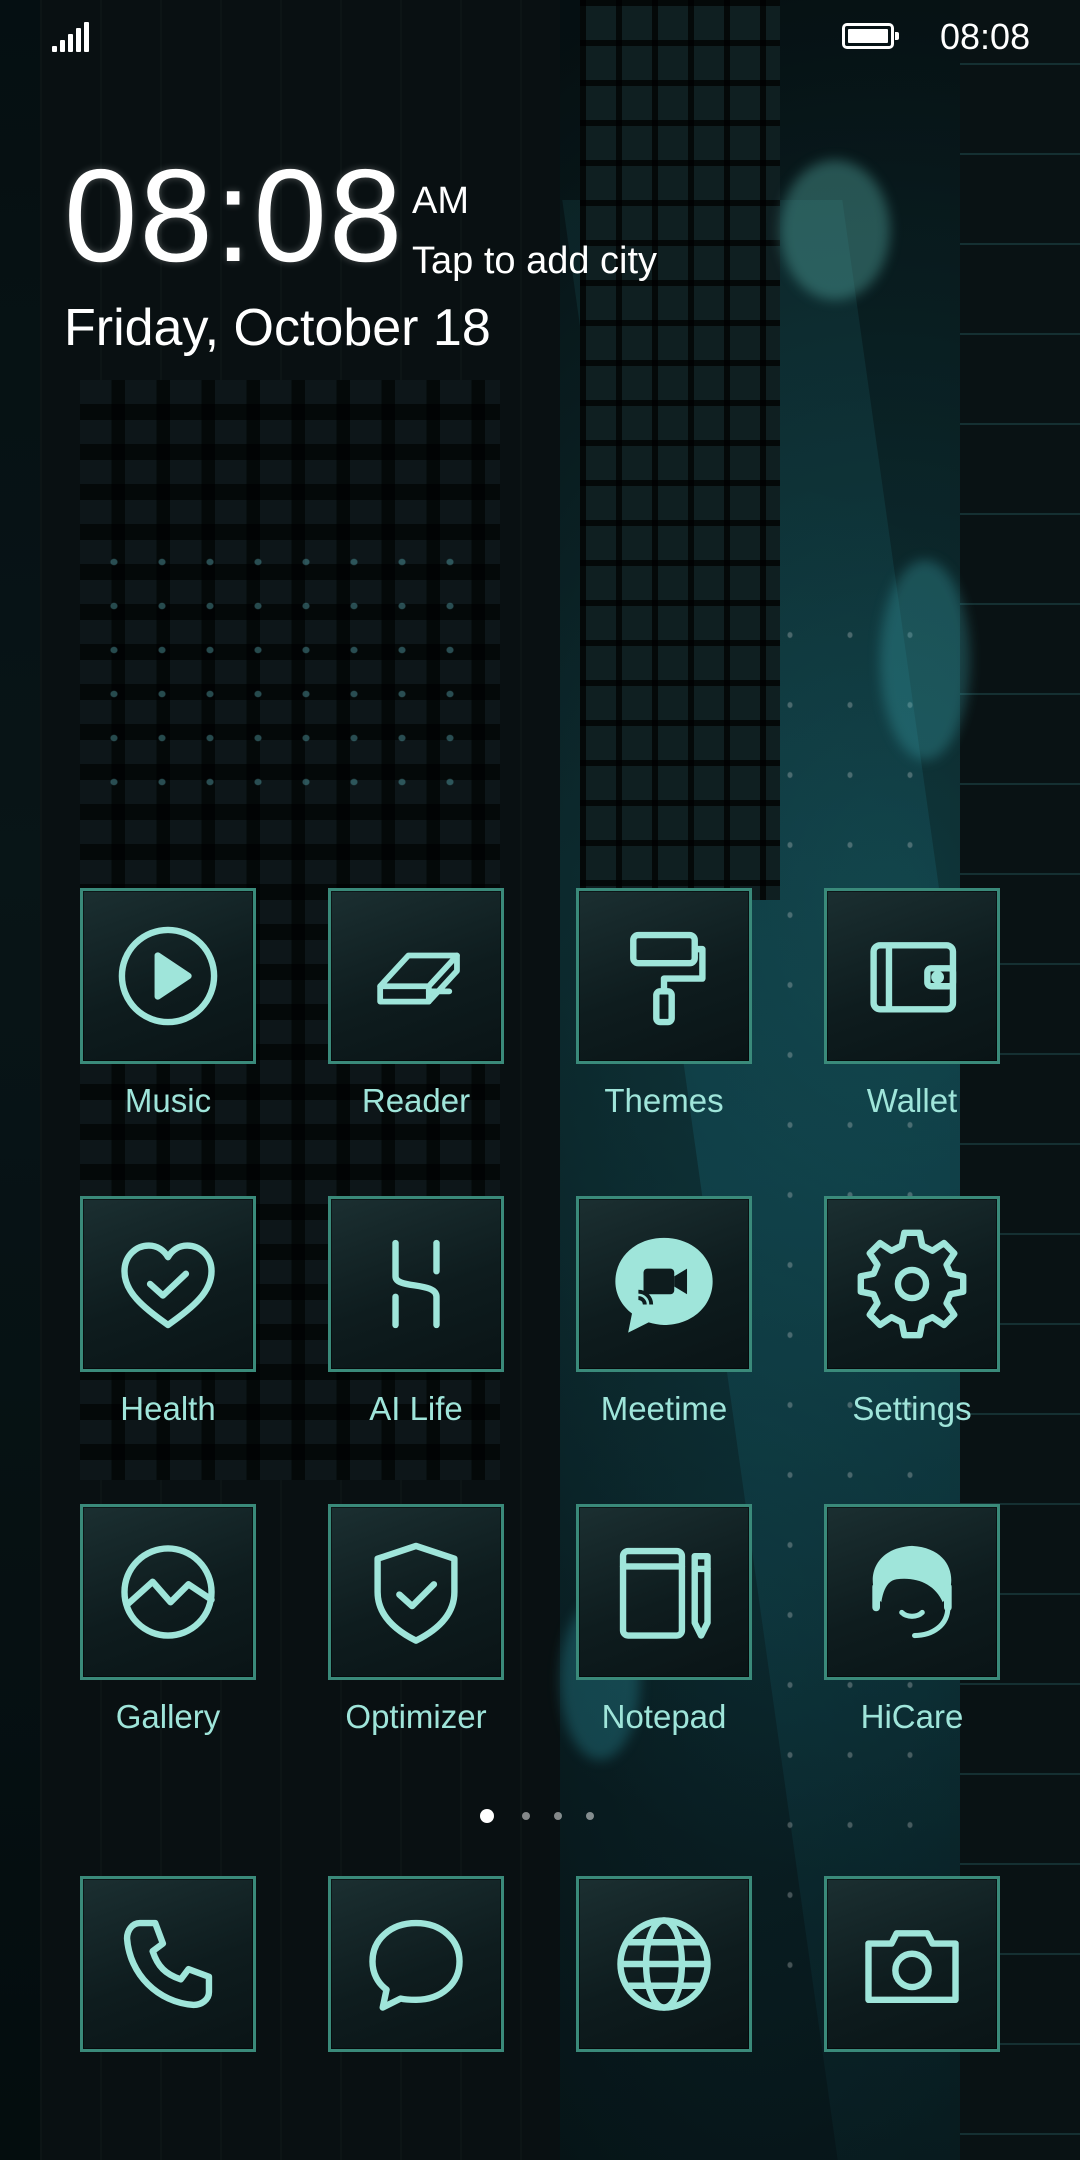  I want to click on app-label: Health, so click(168, 1408).